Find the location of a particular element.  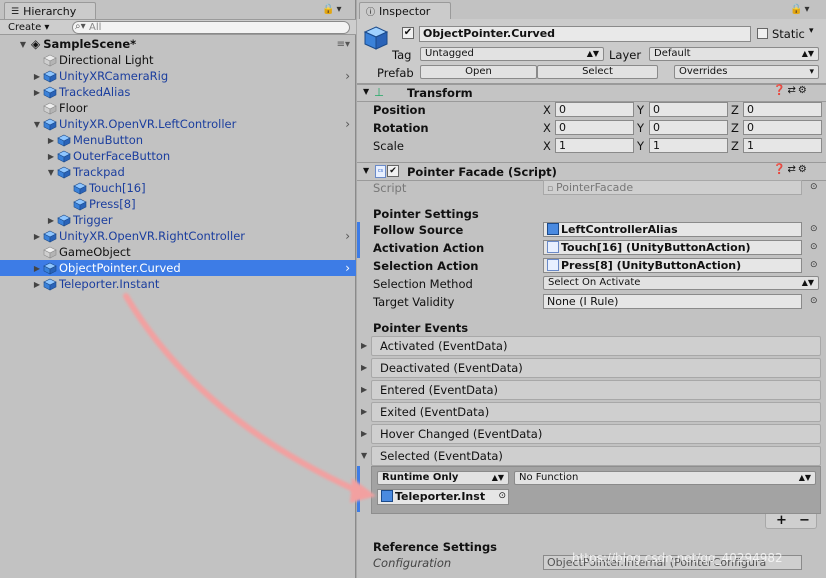

event-row: Activated (EventData) is located at coordinates (596, 346).